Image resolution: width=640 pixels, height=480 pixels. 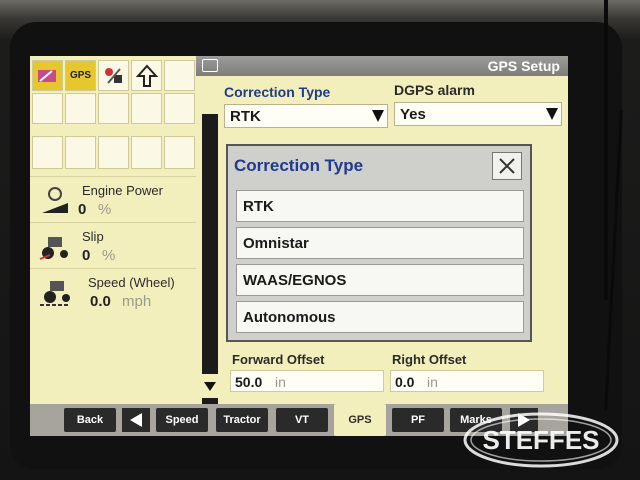 I want to click on close-button, so click(x=507, y=166).